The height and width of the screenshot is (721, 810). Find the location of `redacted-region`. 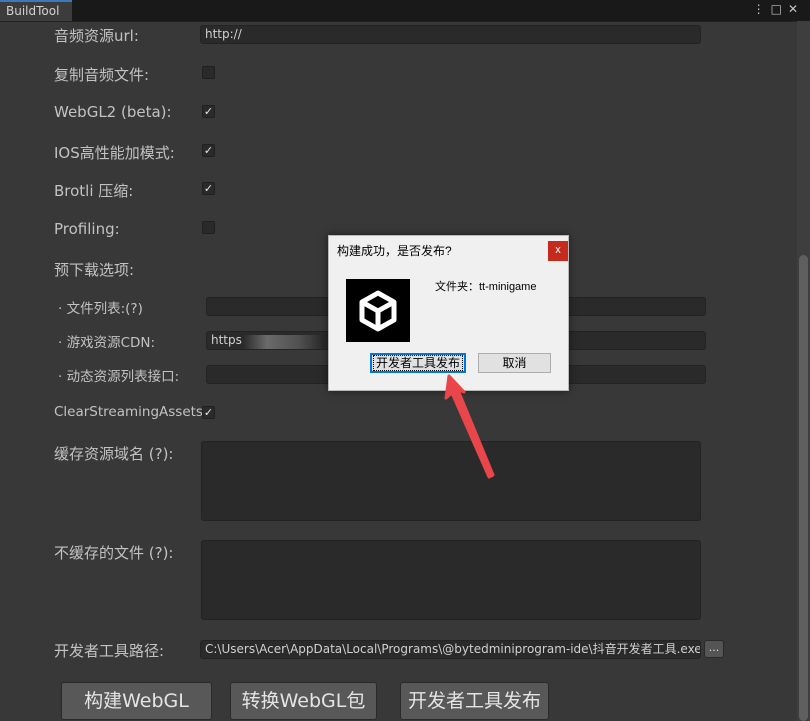

redacted-region is located at coordinates (283, 342).